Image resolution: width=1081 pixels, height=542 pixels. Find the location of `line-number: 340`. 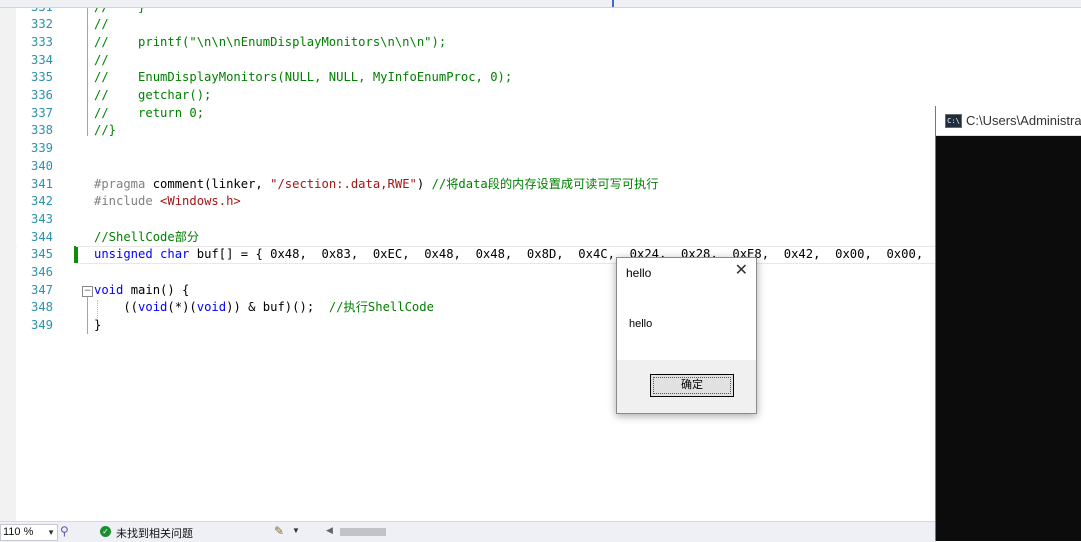

line-number: 340 is located at coordinates (41, 165).